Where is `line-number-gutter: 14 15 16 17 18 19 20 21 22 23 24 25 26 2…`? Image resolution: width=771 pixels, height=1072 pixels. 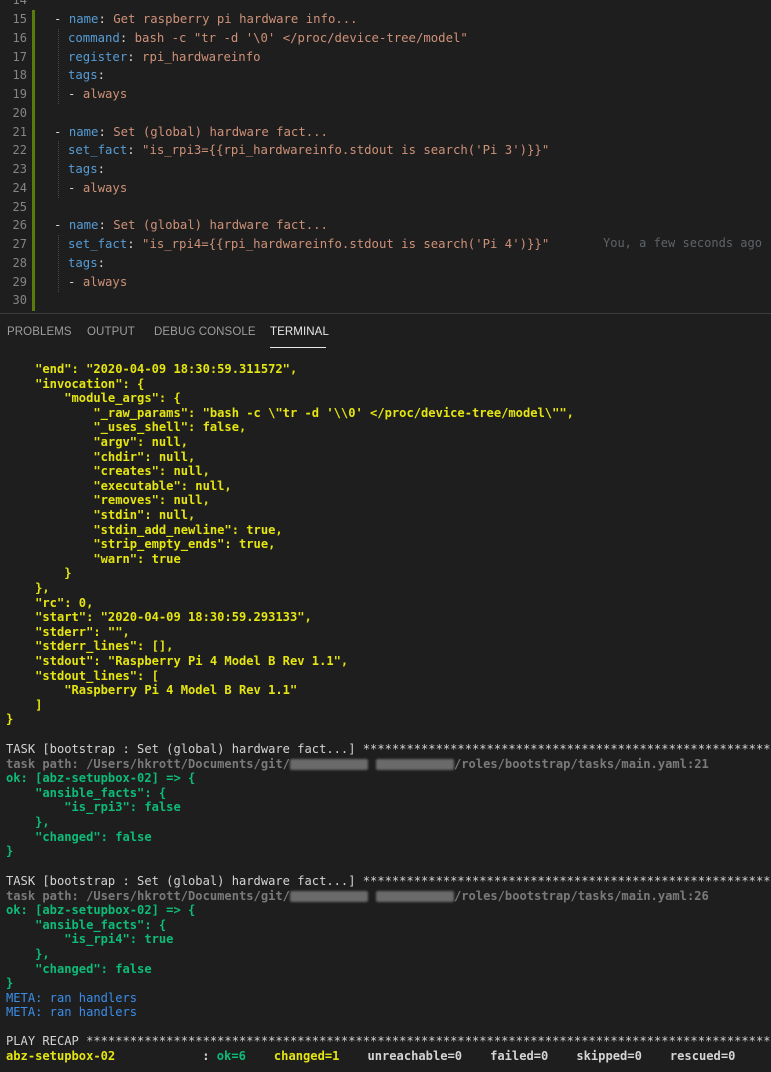
line-number-gutter: 14 15 16 17 18 19 20 21 22 23 24 25 26 2… is located at coordinates (15, 156).